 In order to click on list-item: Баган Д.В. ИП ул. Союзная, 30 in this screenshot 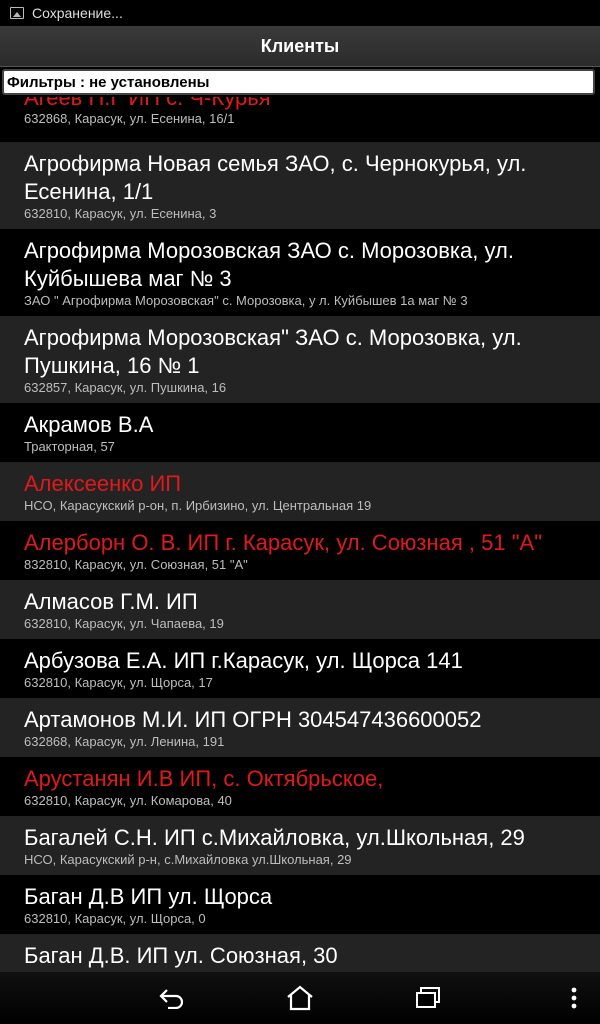, I will do `click(300, 953)`.